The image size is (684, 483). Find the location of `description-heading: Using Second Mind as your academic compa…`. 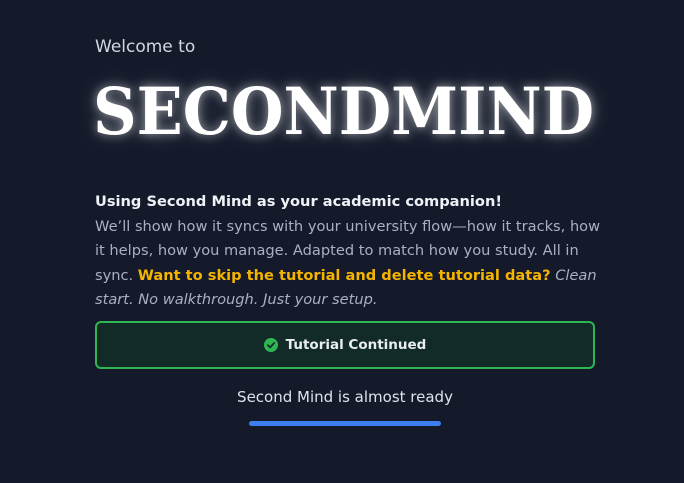

description-heading: Using Second Mind as your academic compa… is located at coordinates (298, 201).